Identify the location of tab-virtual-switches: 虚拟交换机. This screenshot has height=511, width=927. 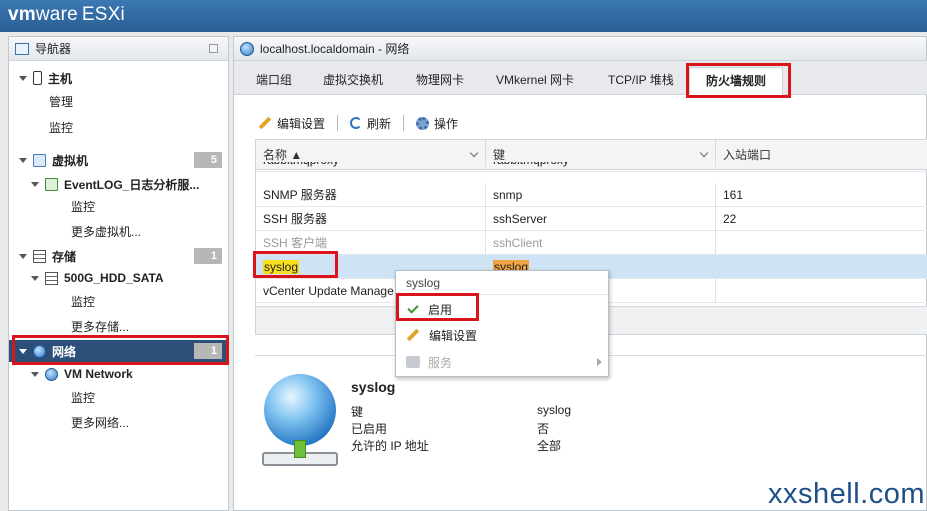
(353, 81).